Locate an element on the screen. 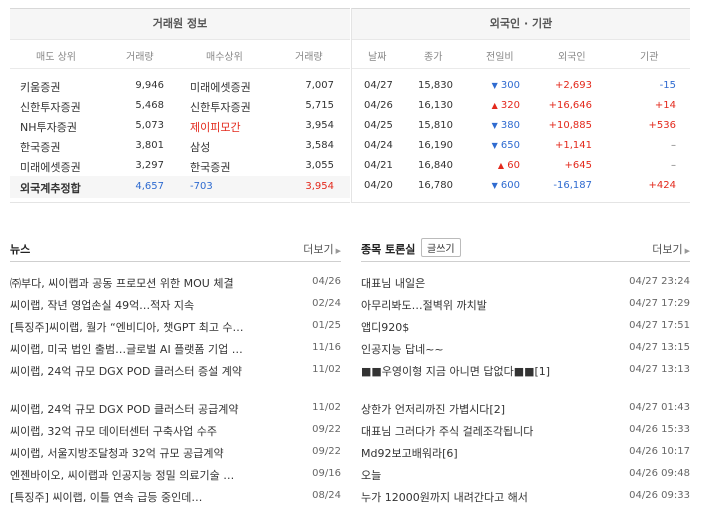 This screenshot has width=713, height=523. board-post-date: 04/27 13:15 is located at coordinates (659, 347).